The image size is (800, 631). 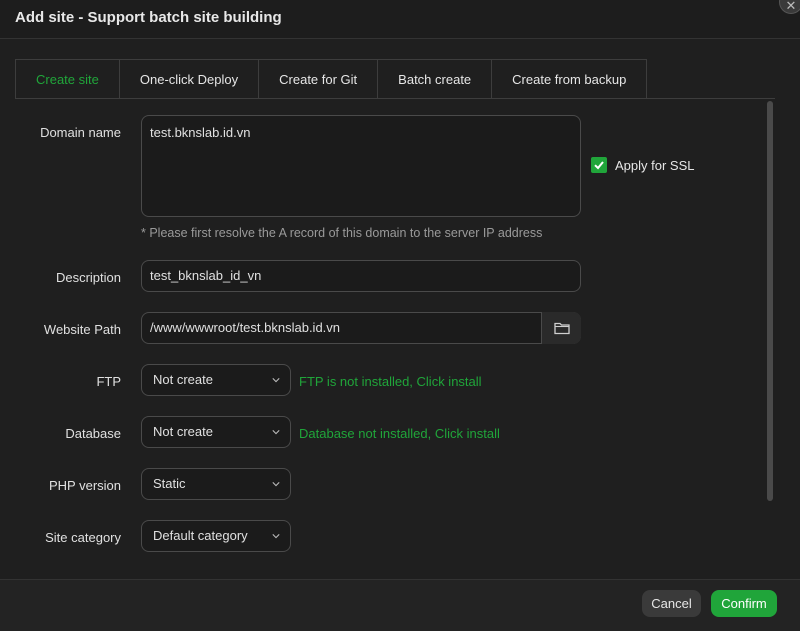 I want to click on description-label: Description, so click(x=88, y=277).